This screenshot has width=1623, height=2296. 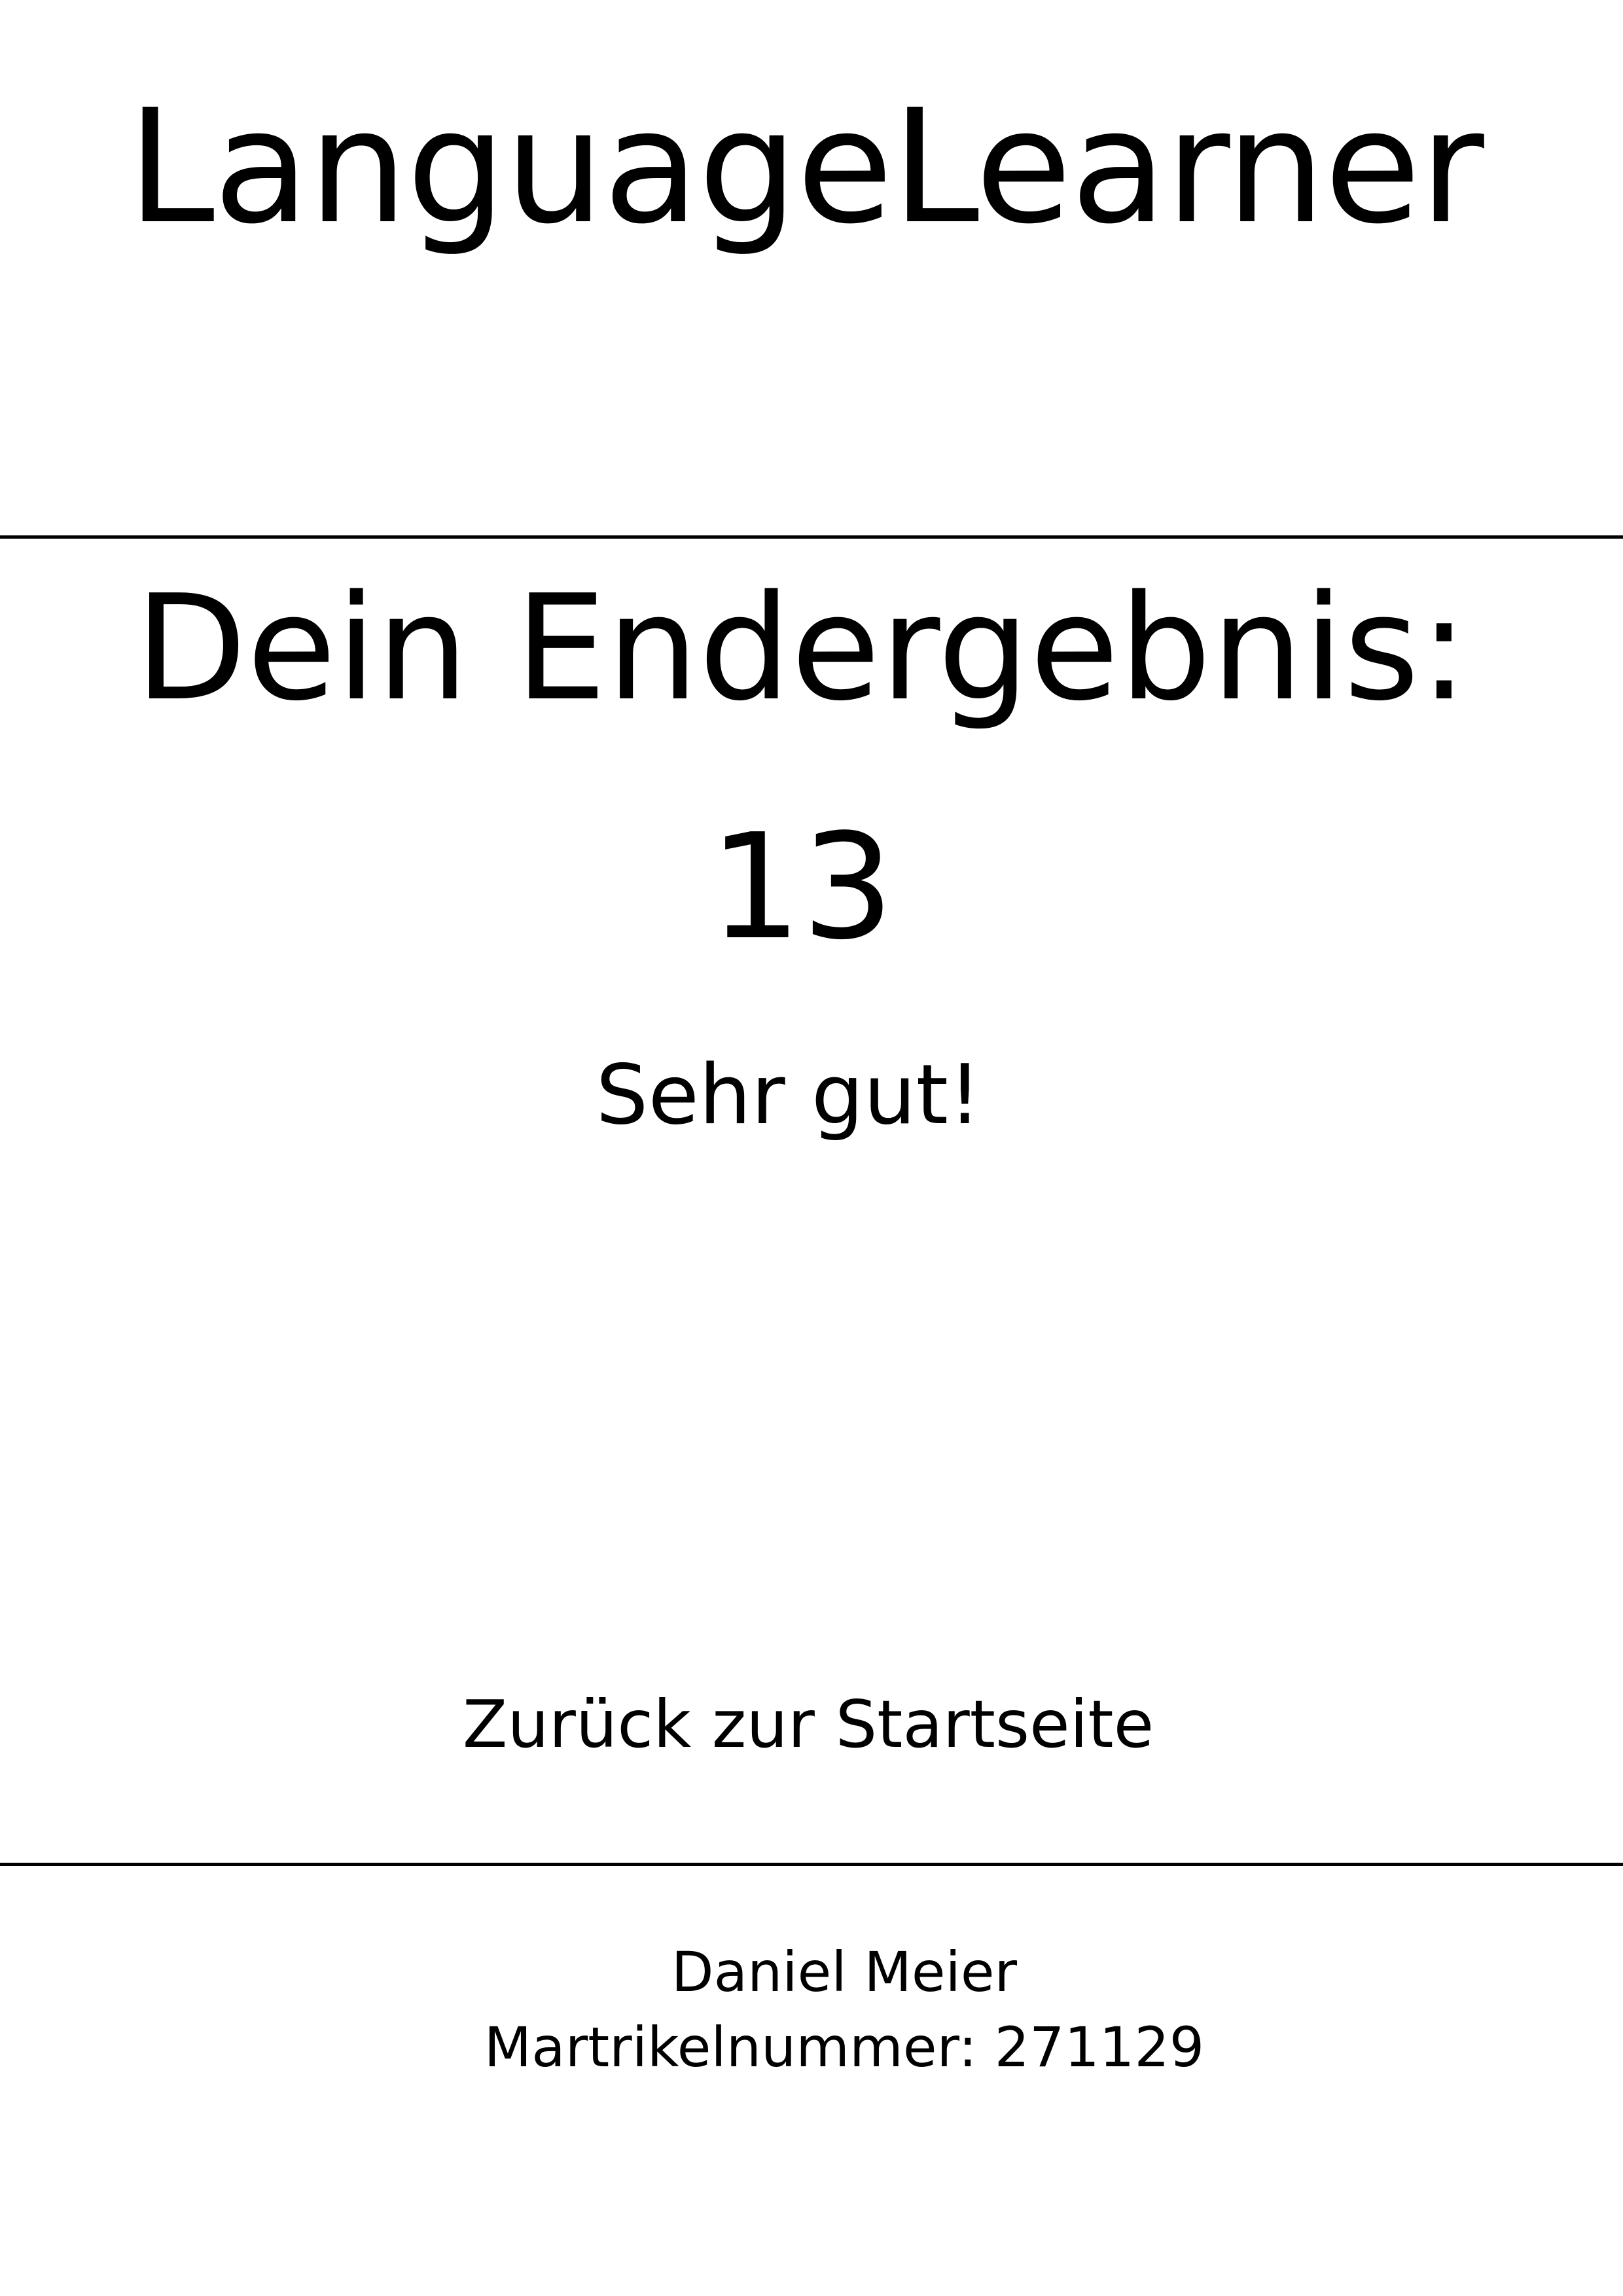 I want to click on top-divider, so click(x=811, y=537).